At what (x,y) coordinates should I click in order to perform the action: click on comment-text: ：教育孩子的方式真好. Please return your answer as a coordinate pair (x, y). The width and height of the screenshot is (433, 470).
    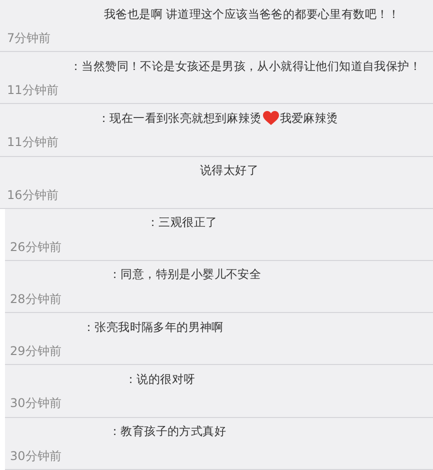
    Looking at the image, I should click on (167, 431).